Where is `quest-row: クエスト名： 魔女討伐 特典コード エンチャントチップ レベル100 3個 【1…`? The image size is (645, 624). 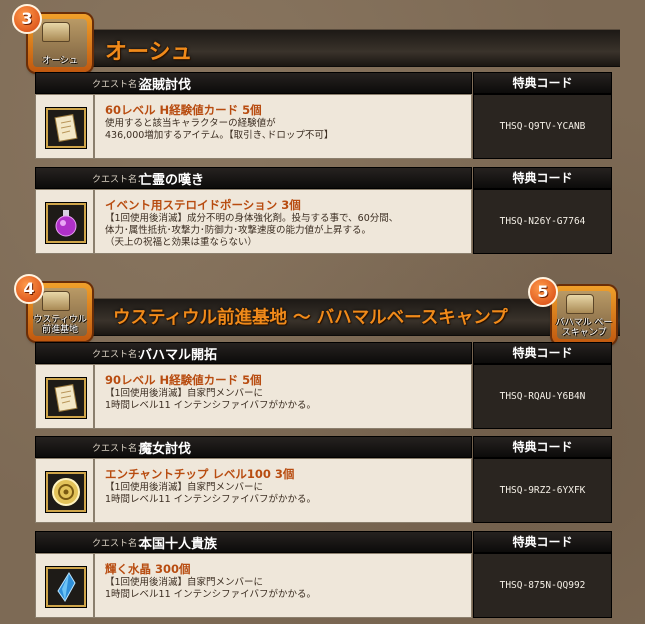
quest-row: クエスト名： 魔女討伐 特典コード エンチャントチップ レベル100 3個 【1… is located at coordinates (323, 480).